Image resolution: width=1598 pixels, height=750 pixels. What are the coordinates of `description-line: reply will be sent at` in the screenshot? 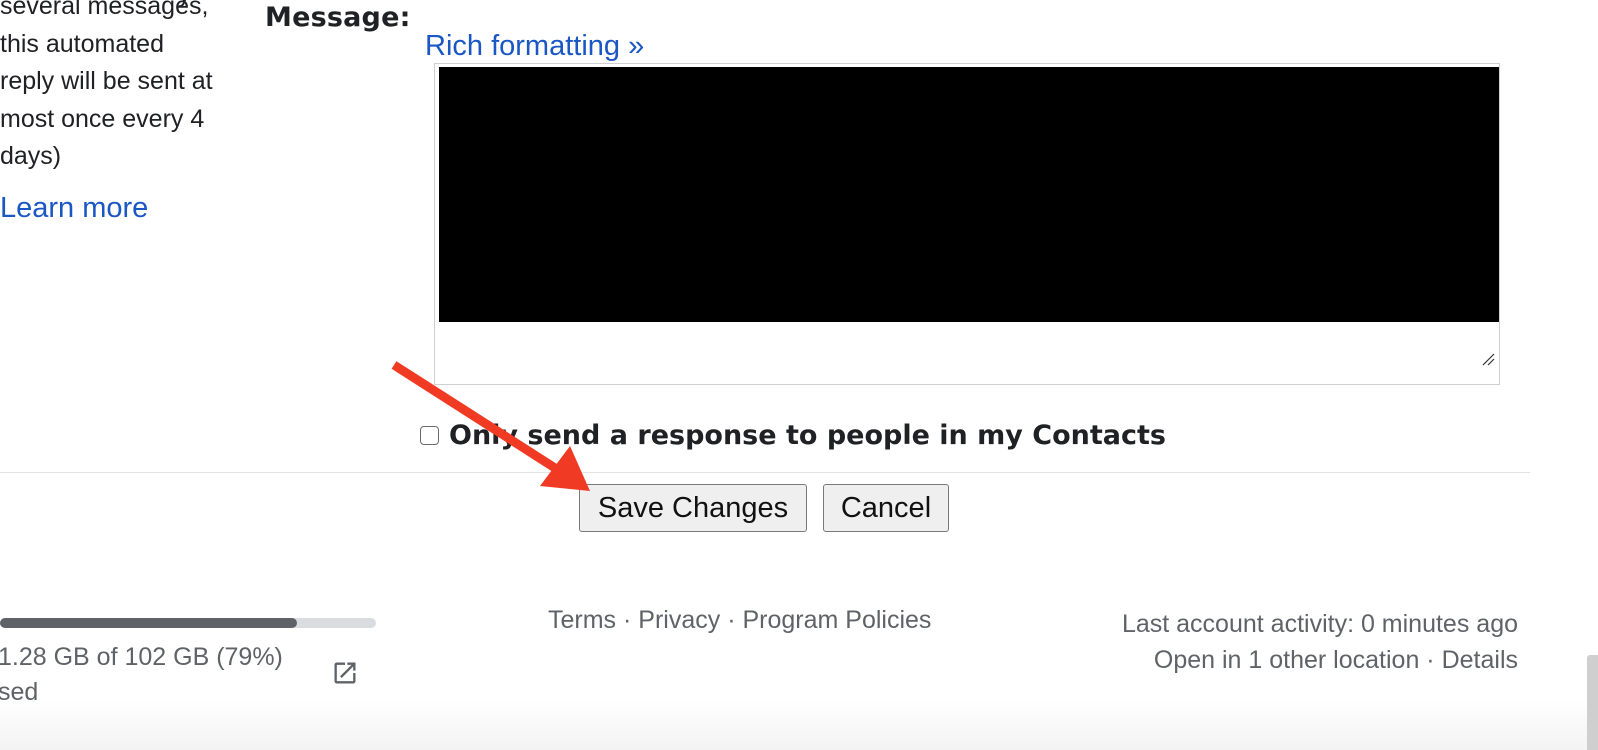 It's located at (106, 81).